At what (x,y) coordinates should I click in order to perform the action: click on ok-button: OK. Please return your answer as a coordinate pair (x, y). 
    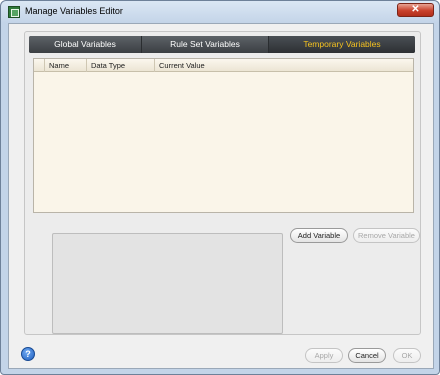
    Looking at the image, I should click on (407, 355).